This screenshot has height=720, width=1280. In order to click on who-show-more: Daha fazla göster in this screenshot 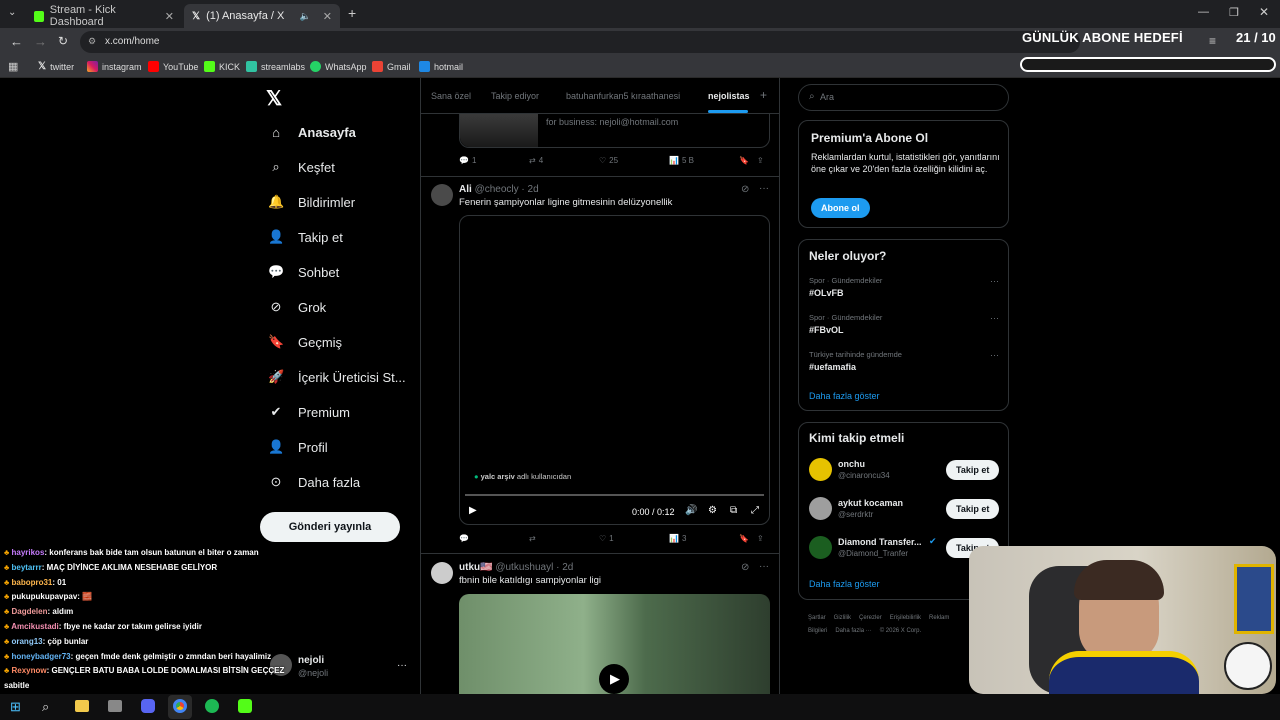, I will do `click(844, 584)`.